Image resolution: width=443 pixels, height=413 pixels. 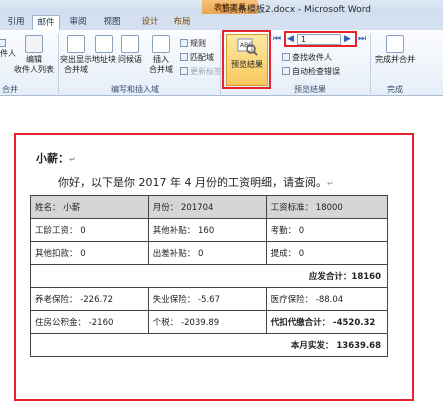 I want to click on other-allowance-cell: 其他补贴： 160, so click(x=207, y=230).